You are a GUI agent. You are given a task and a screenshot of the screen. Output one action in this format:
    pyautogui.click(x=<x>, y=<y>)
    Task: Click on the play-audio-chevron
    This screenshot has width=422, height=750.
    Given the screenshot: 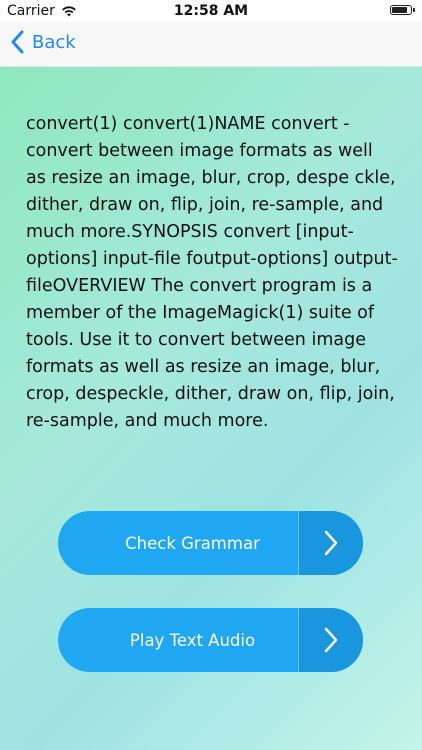 What is the action you would take?
    pyautogui.click(x=331, y=640)
    